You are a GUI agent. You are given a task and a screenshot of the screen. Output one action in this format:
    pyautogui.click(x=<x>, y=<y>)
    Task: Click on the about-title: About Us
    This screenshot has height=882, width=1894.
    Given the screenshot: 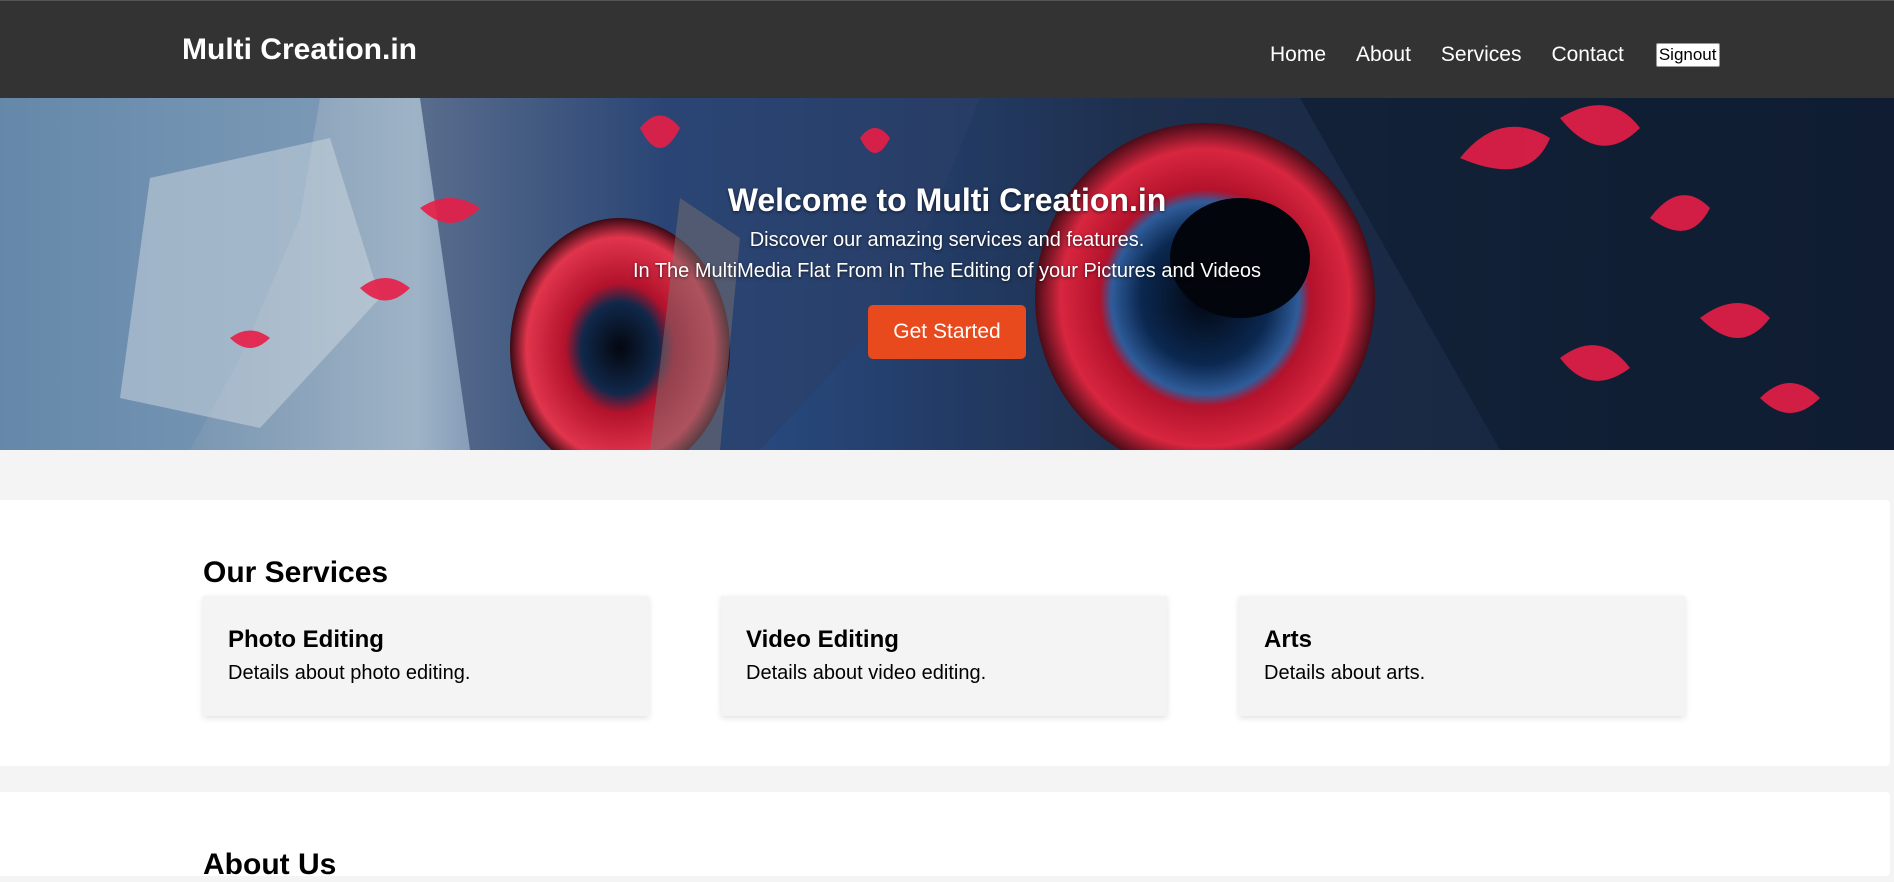 What is the action you would take?
    pyautogui.click(x=270, y=864)
    